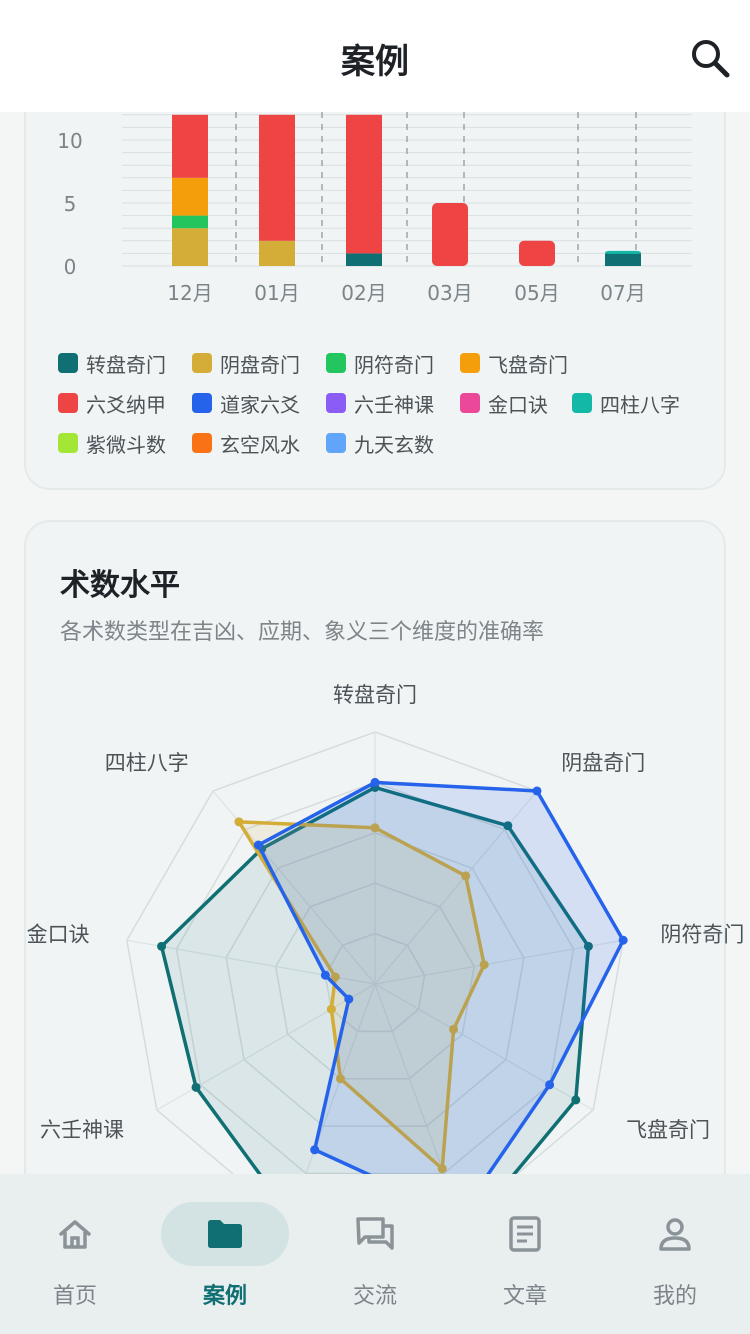 The height and width of the screenshot is (1334, 750). What do you see at coordinates (189, 293) in the screenshot?
I see `x-tick-label: 12月` at bounding box center [189, 293].